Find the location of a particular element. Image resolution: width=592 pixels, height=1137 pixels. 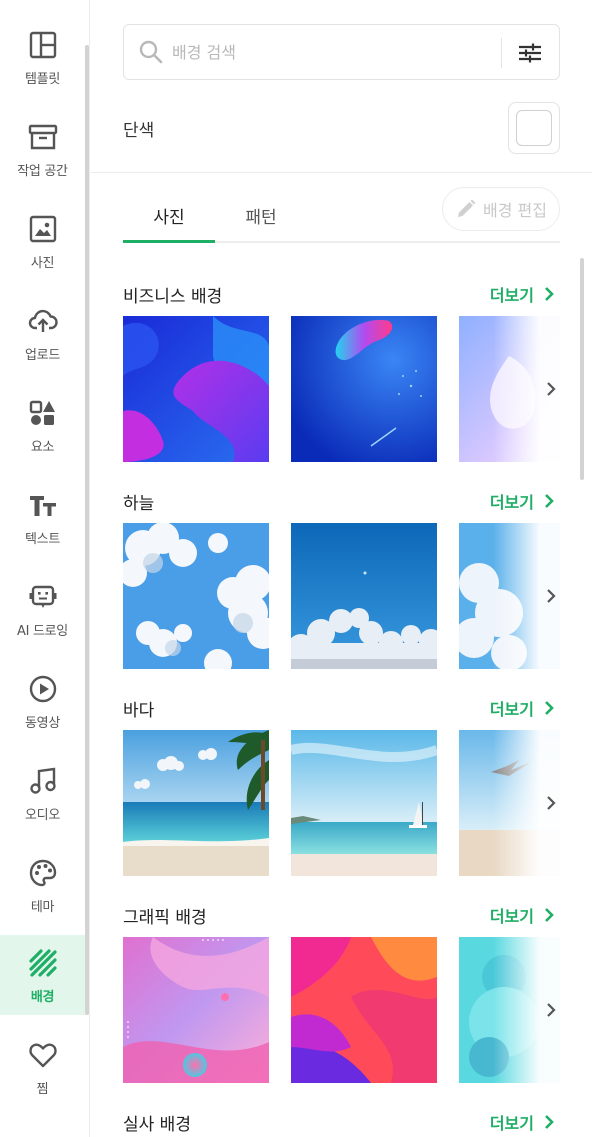

tab-patterns: 패턴 is located at coordinates (261, 215).